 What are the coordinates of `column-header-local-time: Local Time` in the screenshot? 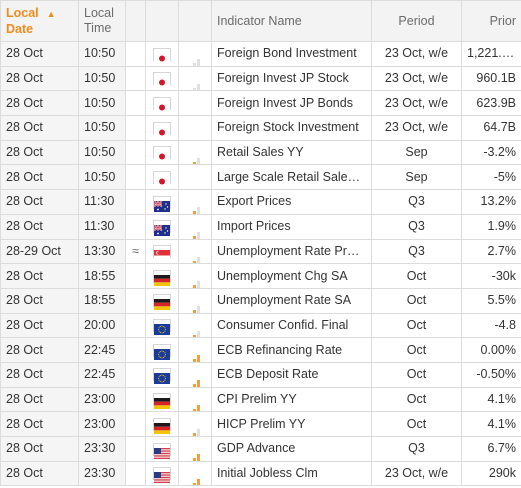 It's located at (102, 21).